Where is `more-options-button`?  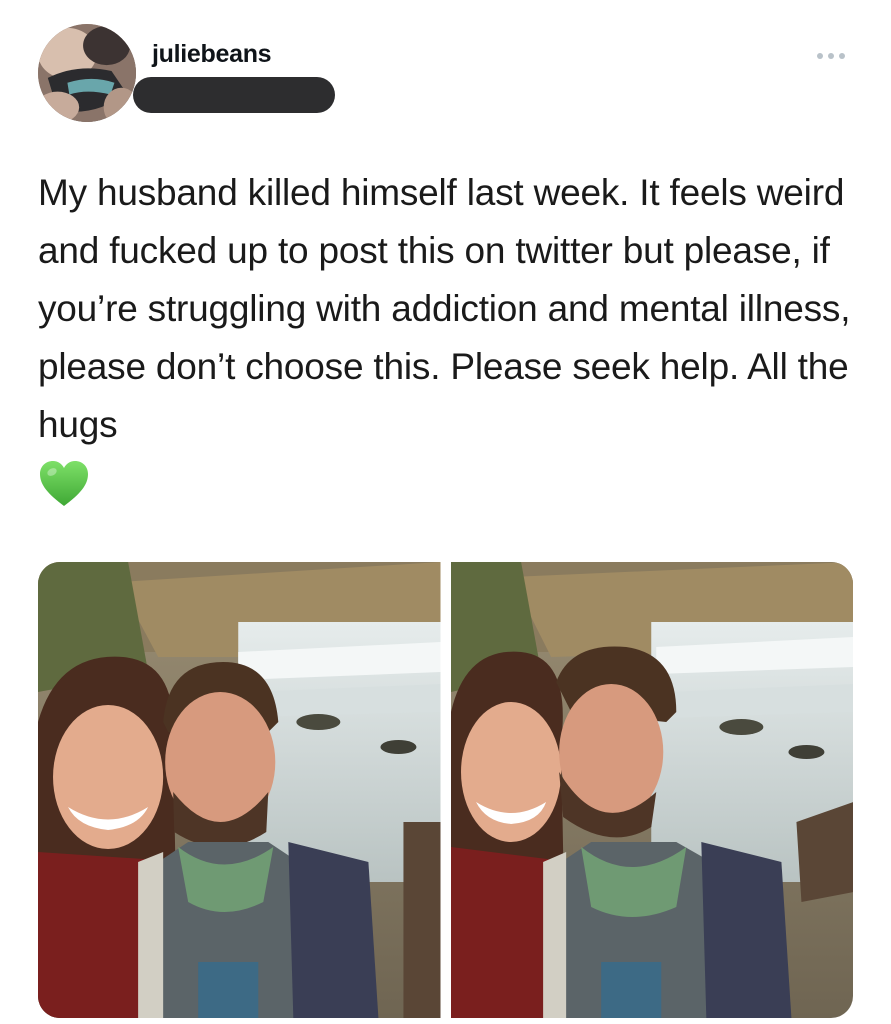 more-options-button is located at coordinates (831, 56).